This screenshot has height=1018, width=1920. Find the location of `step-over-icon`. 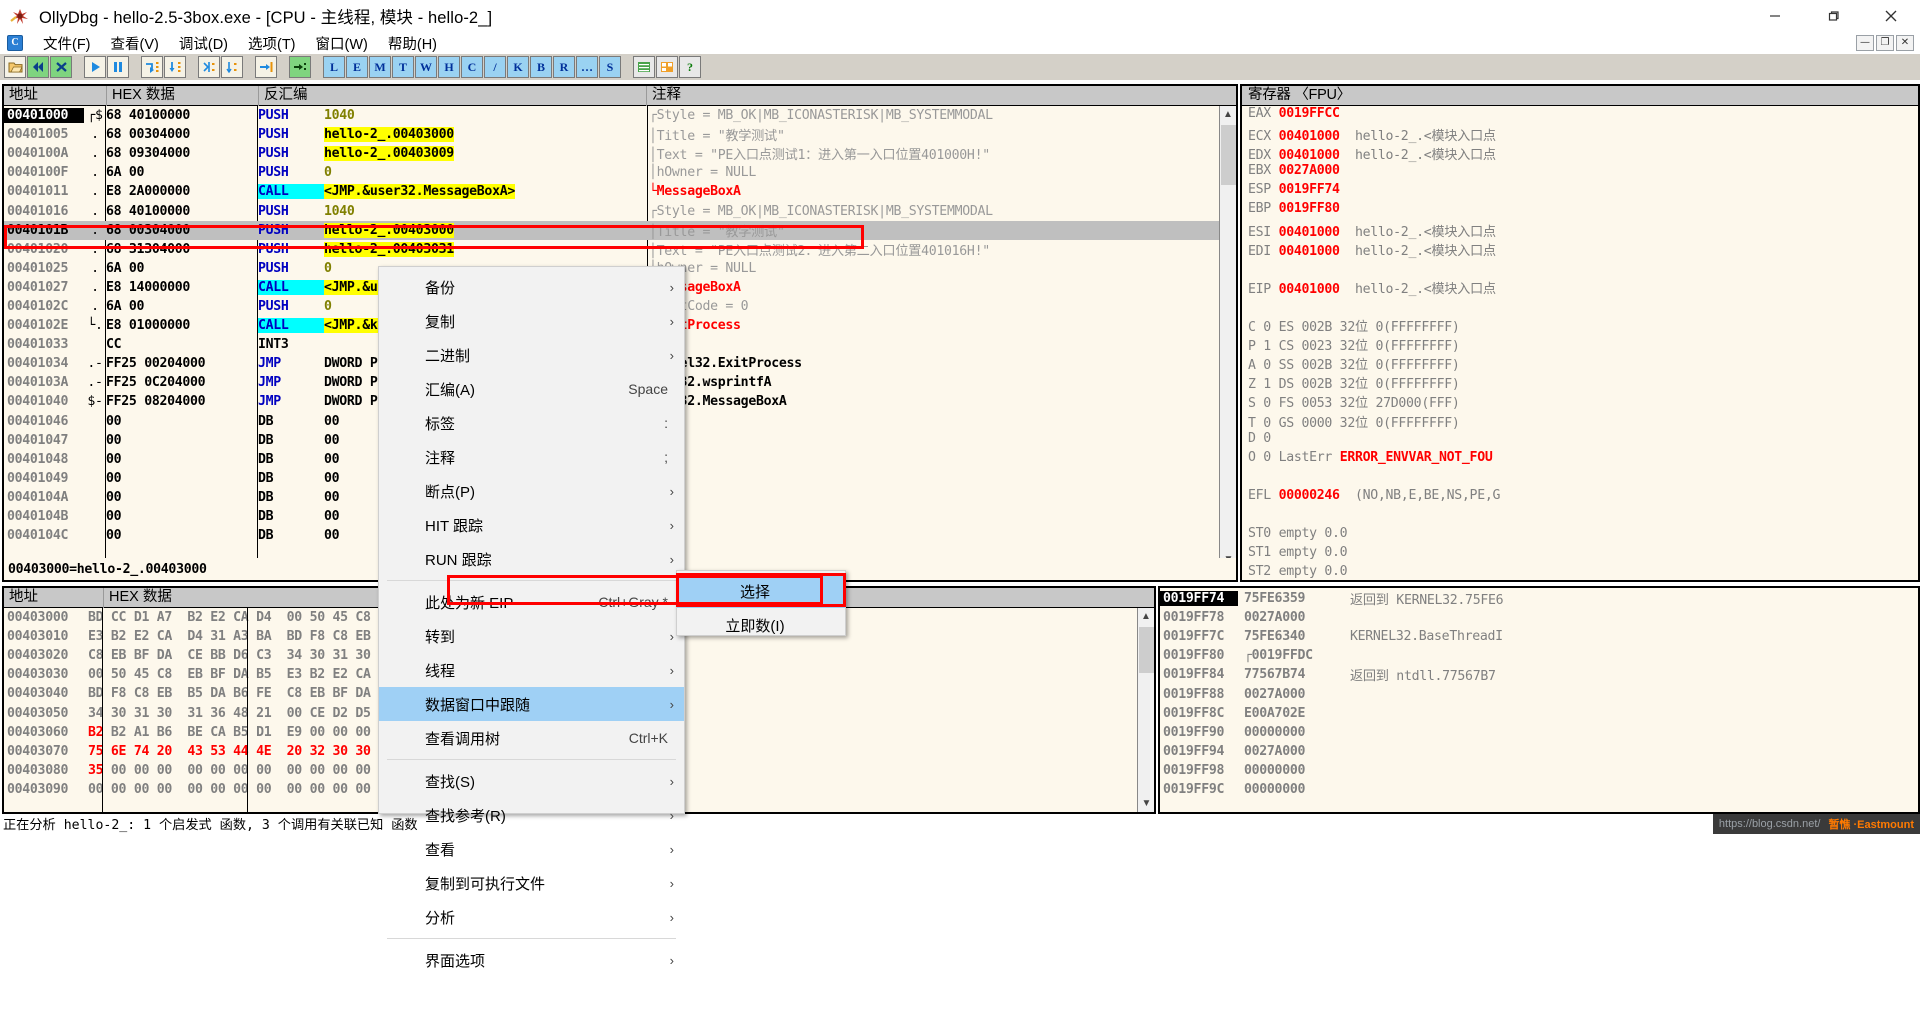

step-over-icon is located at coordinates (175, 67).